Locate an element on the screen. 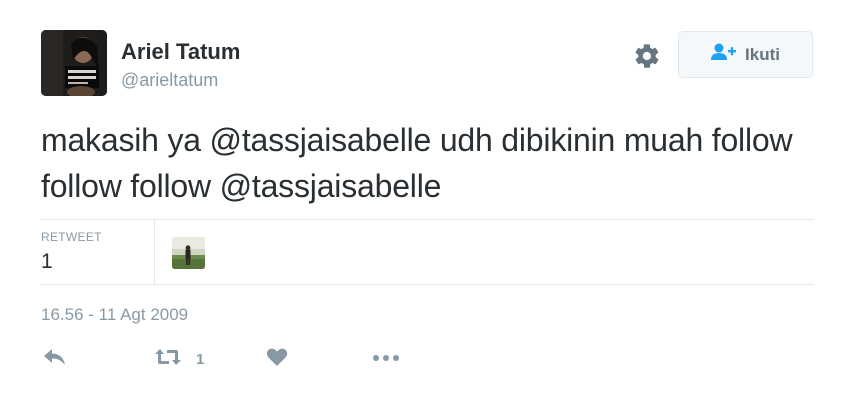 This screenshot has height=404, width=850. retweeter-avatar is located at coordinates (188, 253).